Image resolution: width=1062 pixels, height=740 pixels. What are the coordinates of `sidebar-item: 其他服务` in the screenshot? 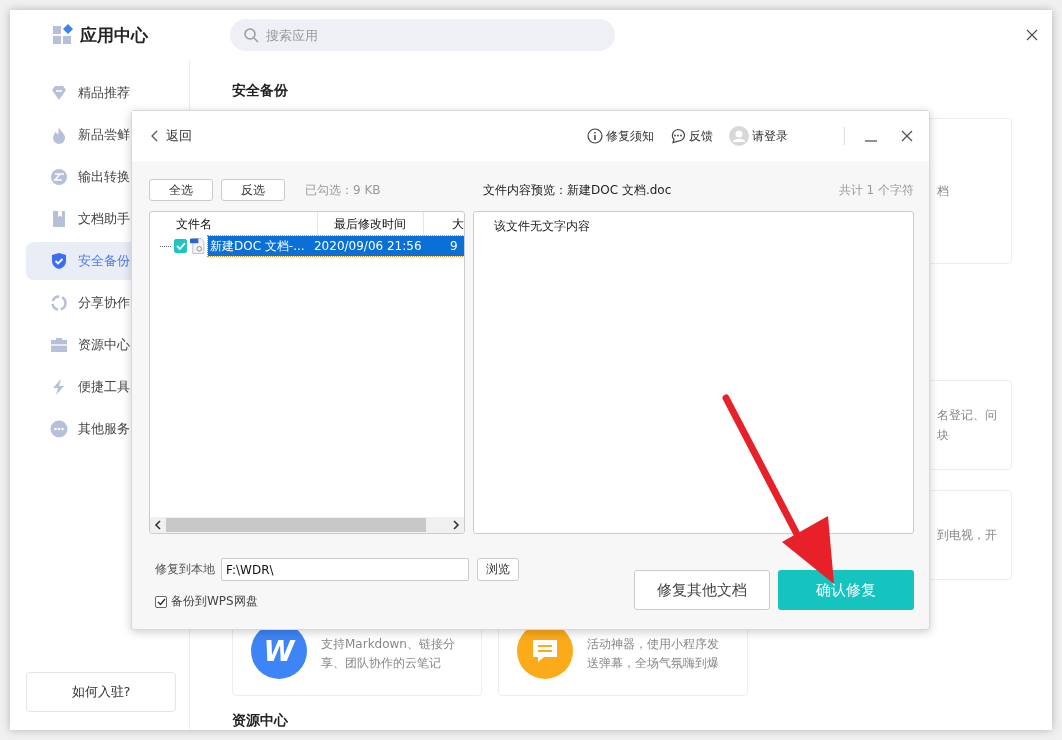 It's located at (107, 429).